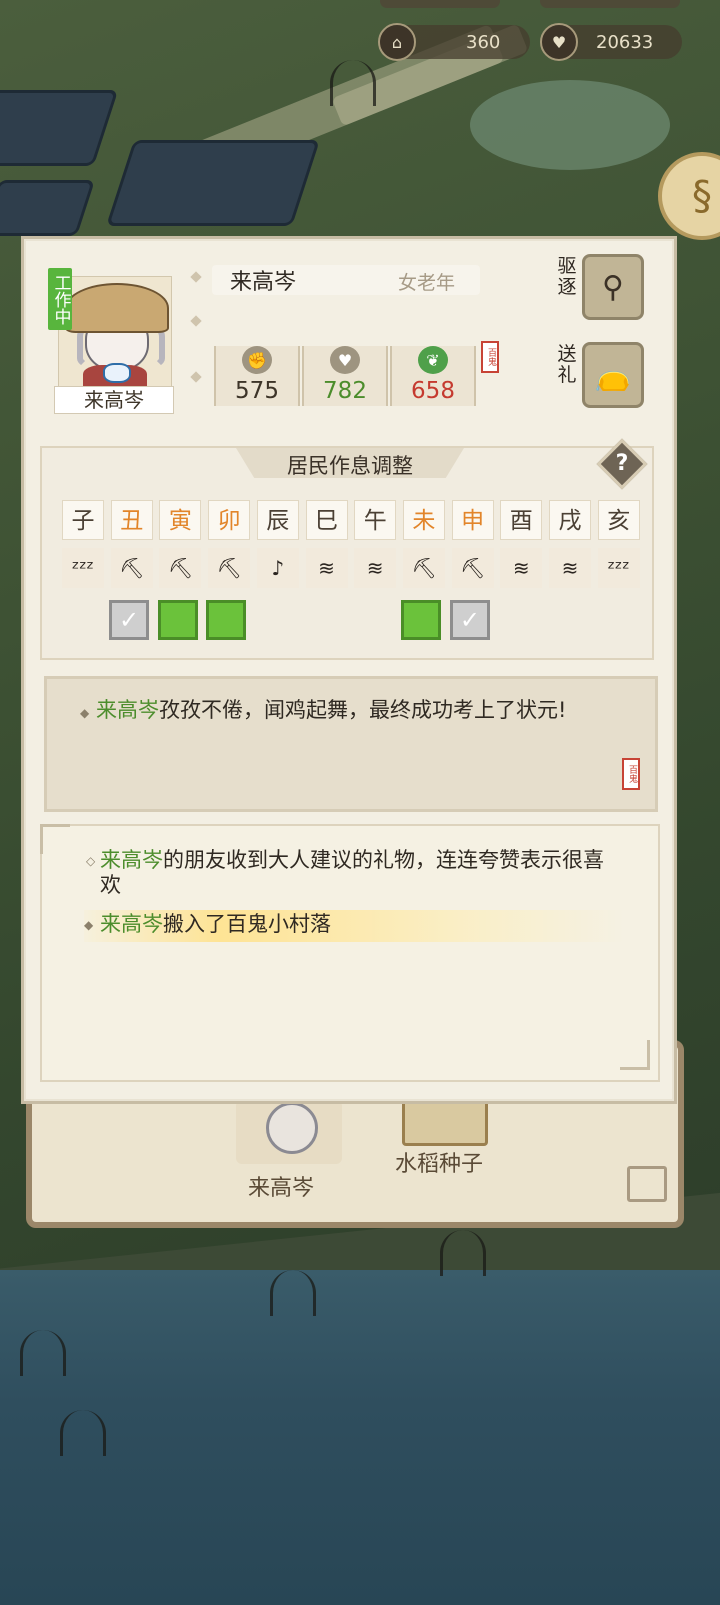 The width and height of the screenshot is (720, 1605). What do you see at coordinates (345, 376) in the screenshot?
I see `stat-affection: ♥ 782` at bounding box center [345, 376].